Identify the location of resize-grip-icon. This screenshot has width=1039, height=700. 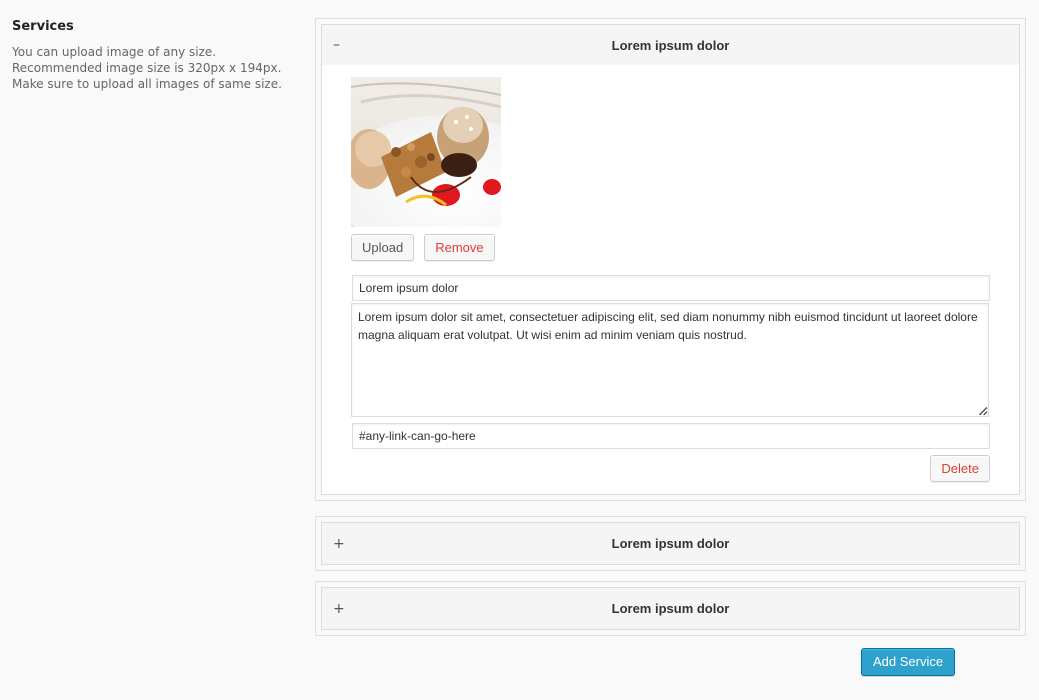
(983, 411).